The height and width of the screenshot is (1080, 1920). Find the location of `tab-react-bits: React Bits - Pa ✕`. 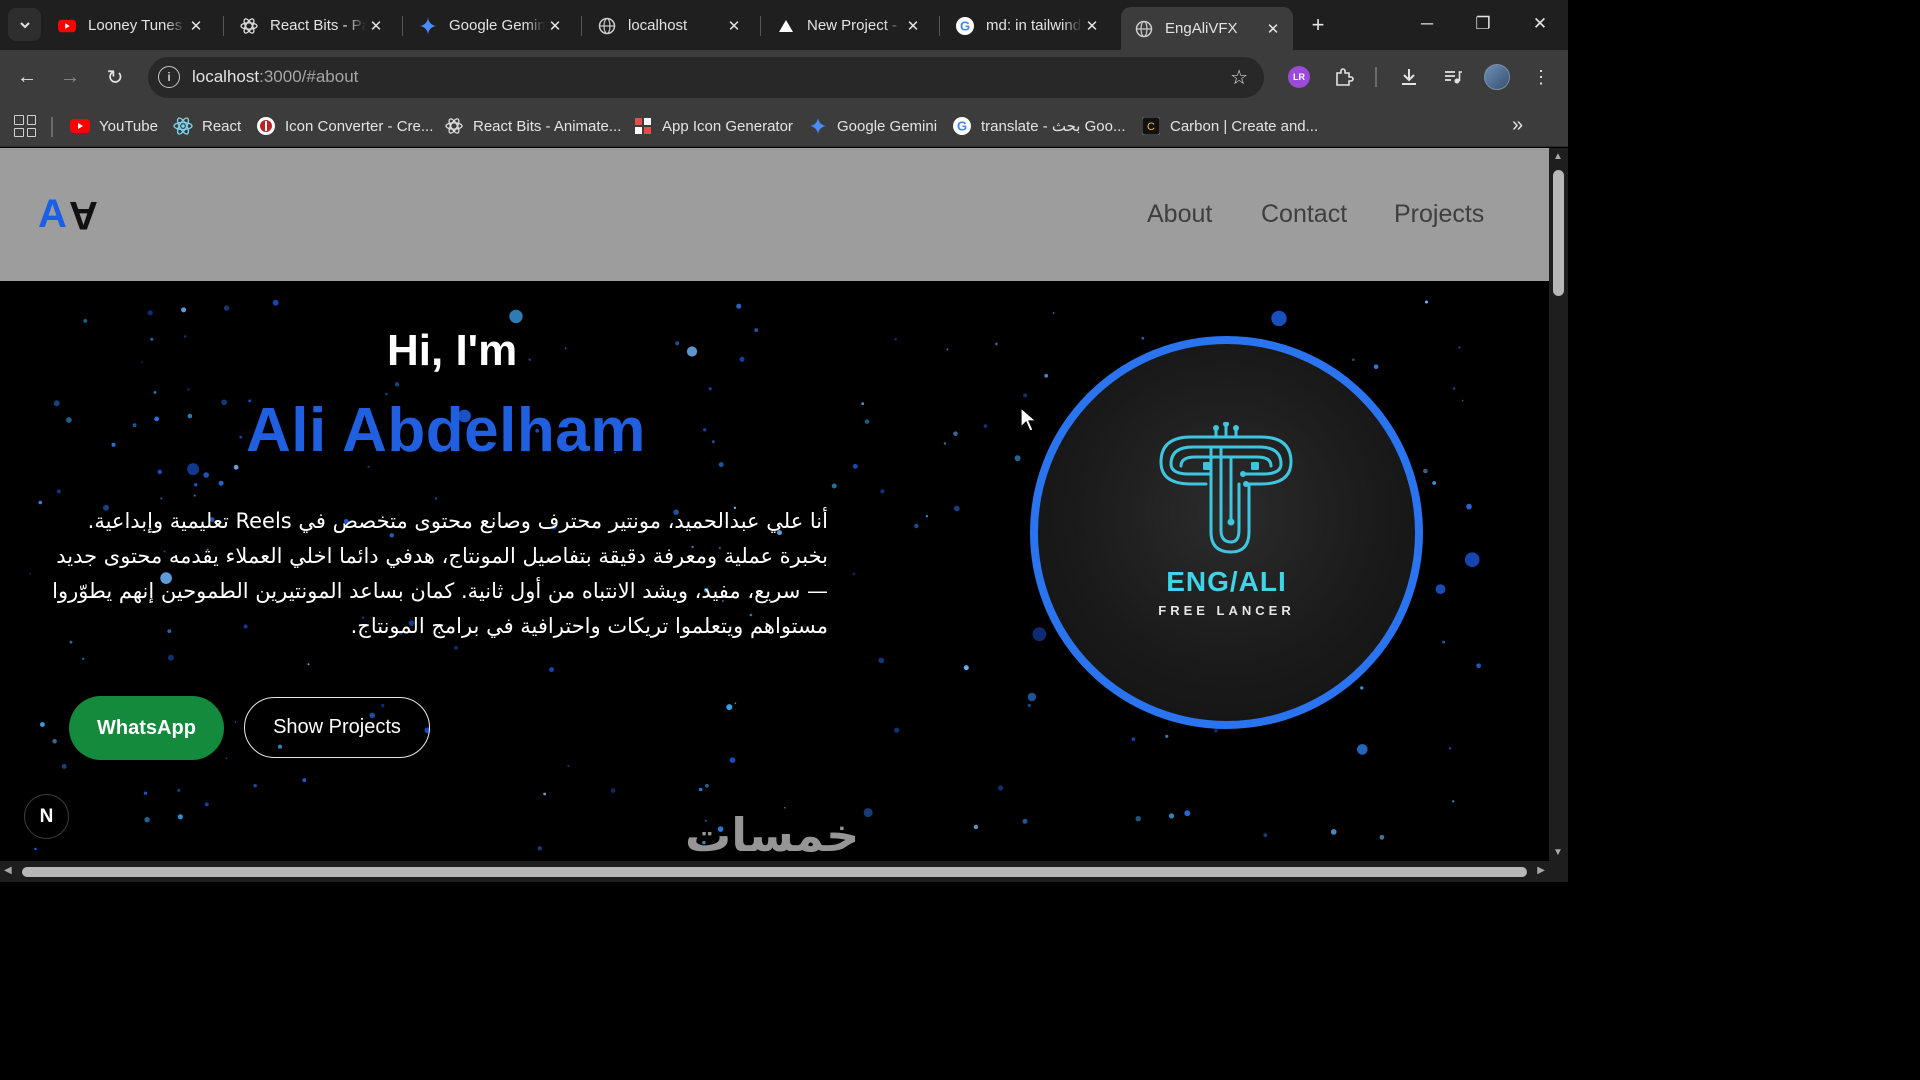

tab-react-bits: React Bits - Pa ✕ is located at coordinates (311, 25).